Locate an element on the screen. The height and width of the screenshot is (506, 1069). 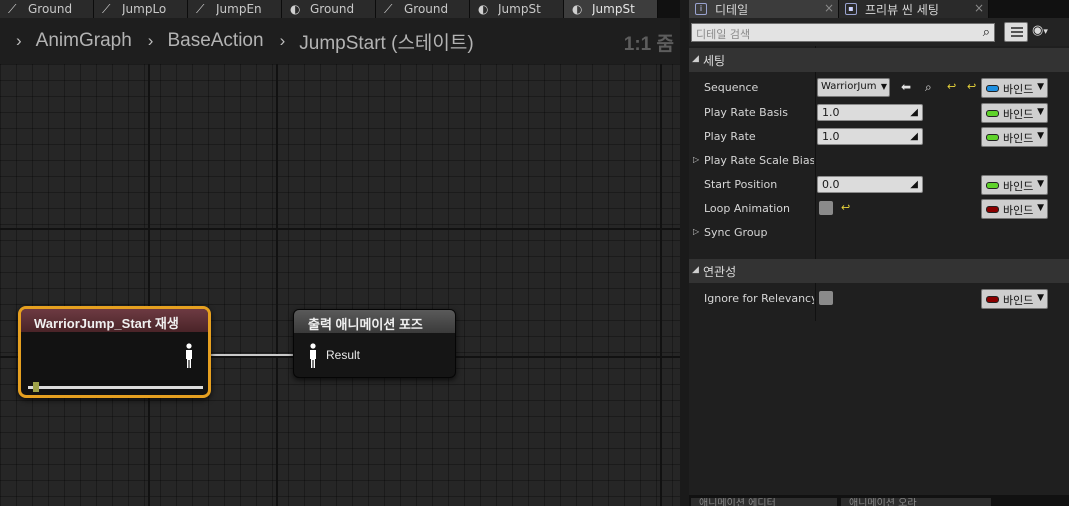
category-relevancy: ◢ 연관성 is located at coordinates (879, 271).